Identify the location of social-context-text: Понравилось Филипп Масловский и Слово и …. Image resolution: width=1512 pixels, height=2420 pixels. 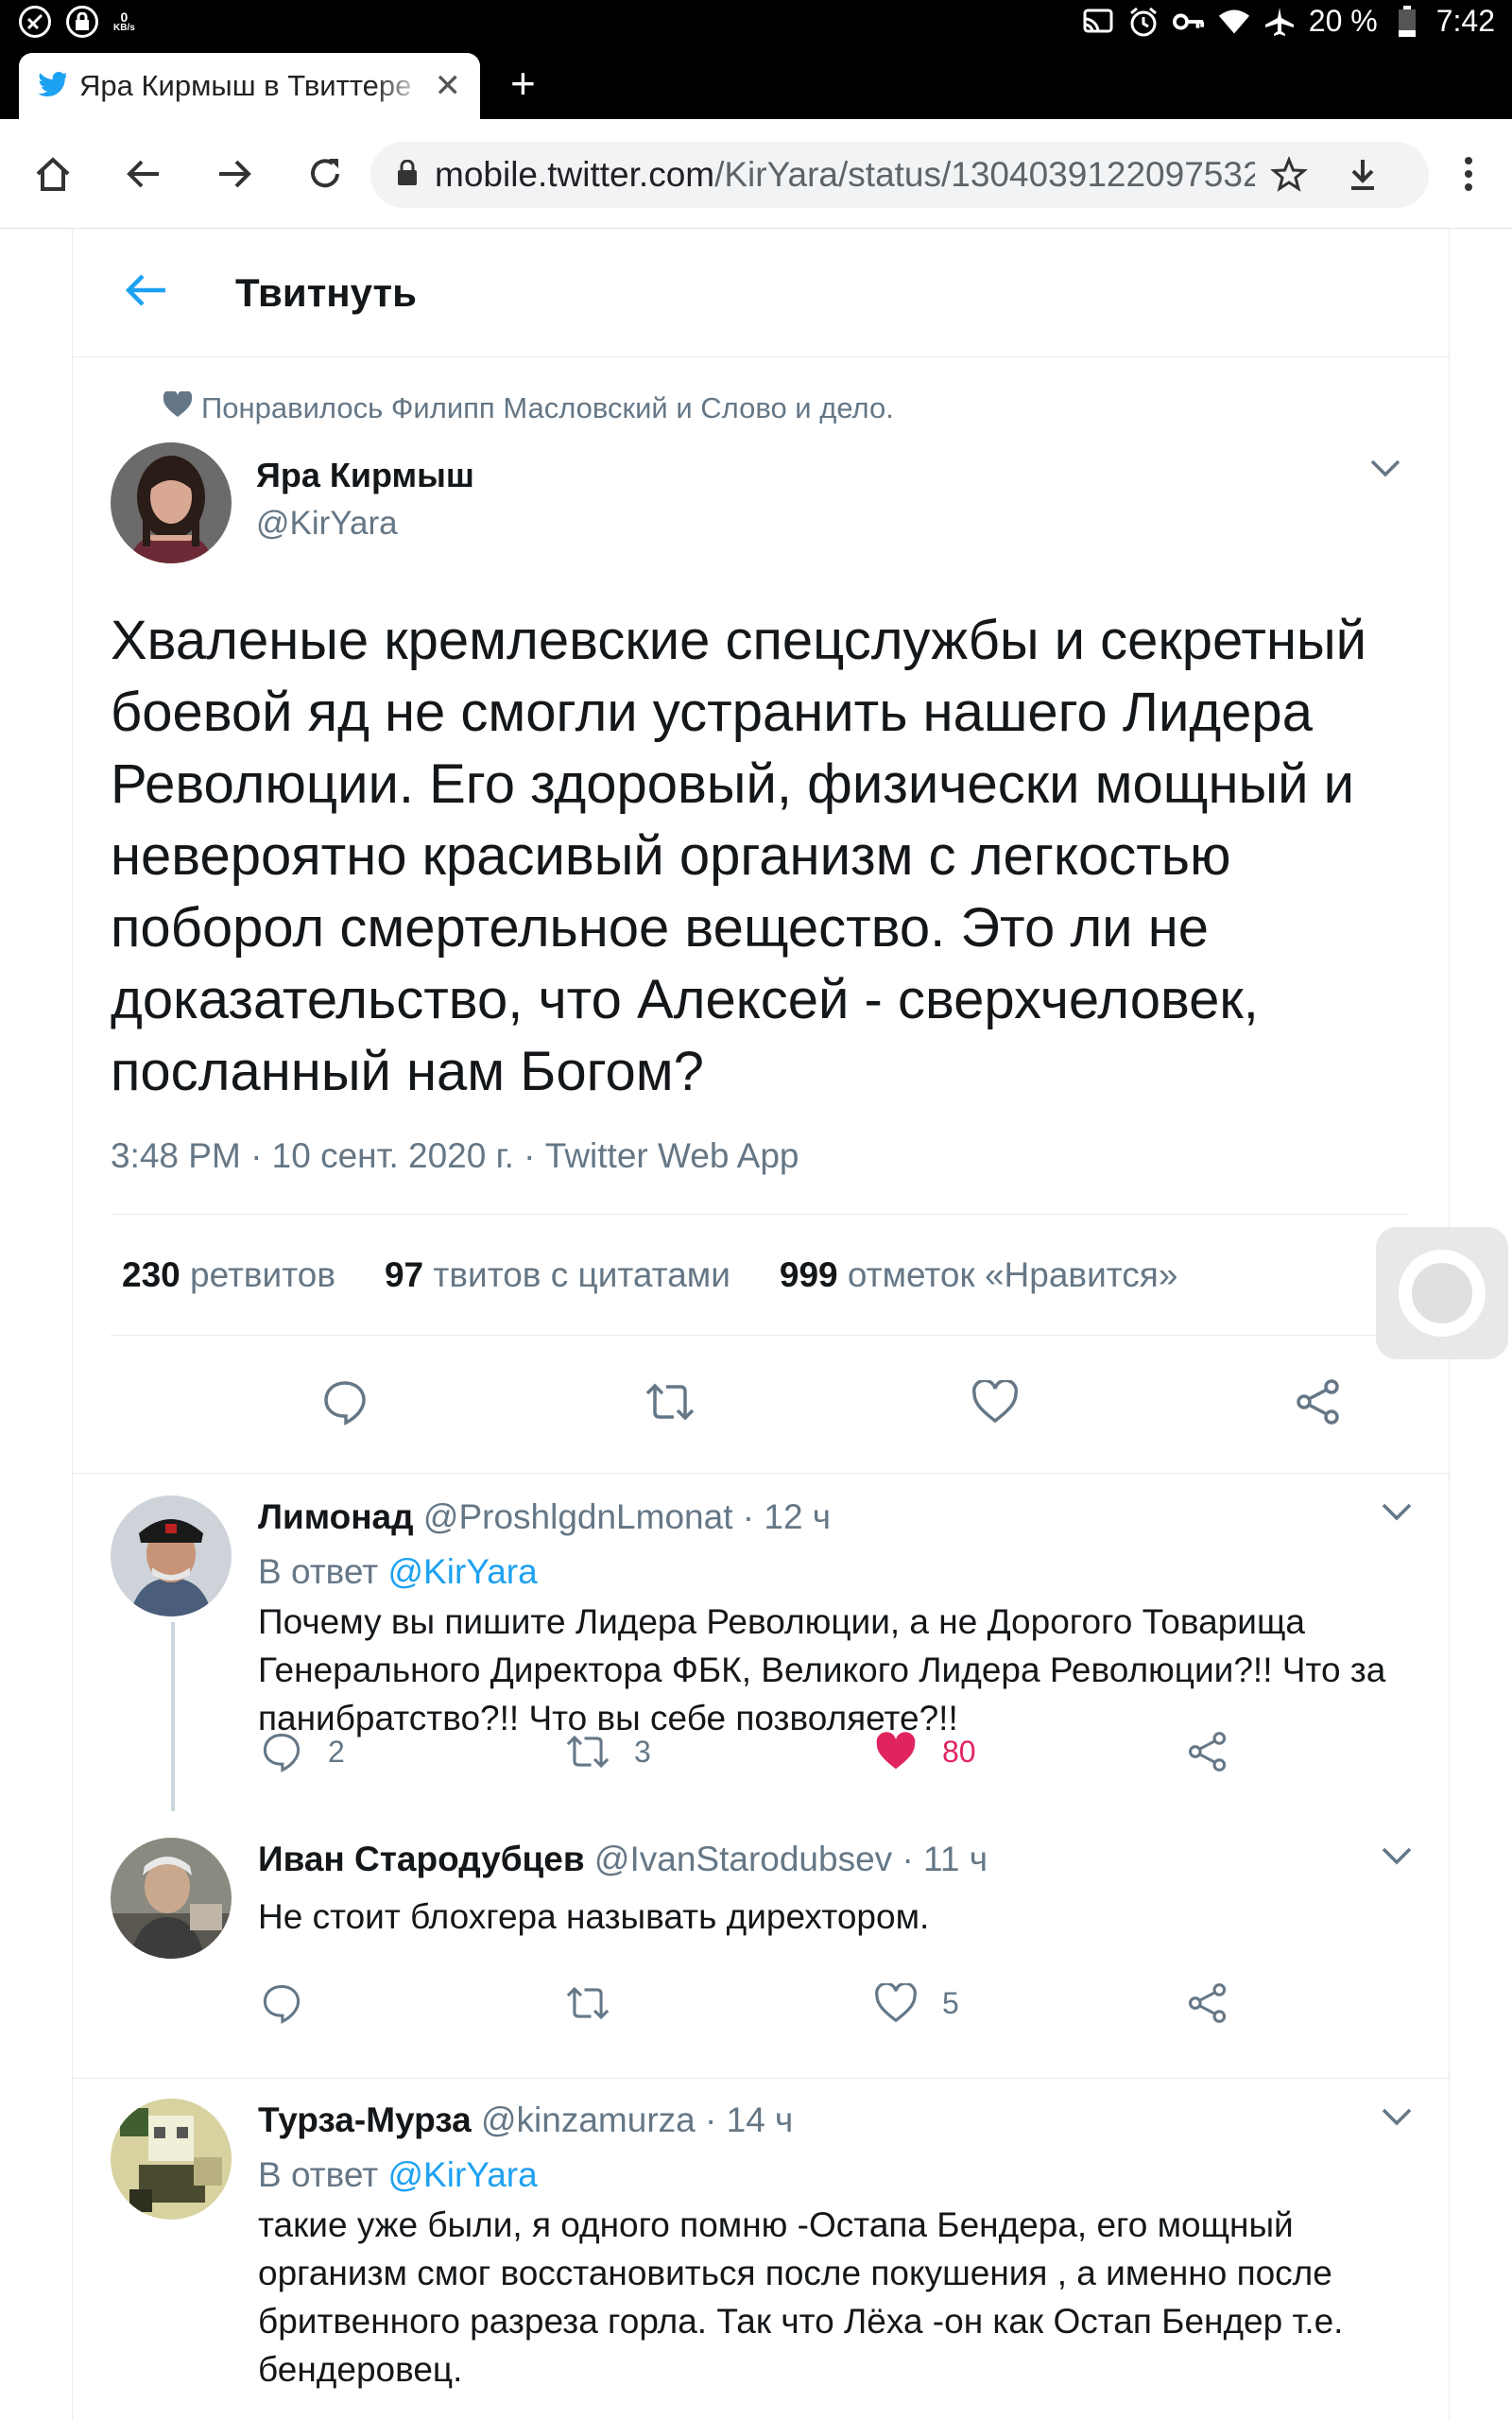
(547, 408).